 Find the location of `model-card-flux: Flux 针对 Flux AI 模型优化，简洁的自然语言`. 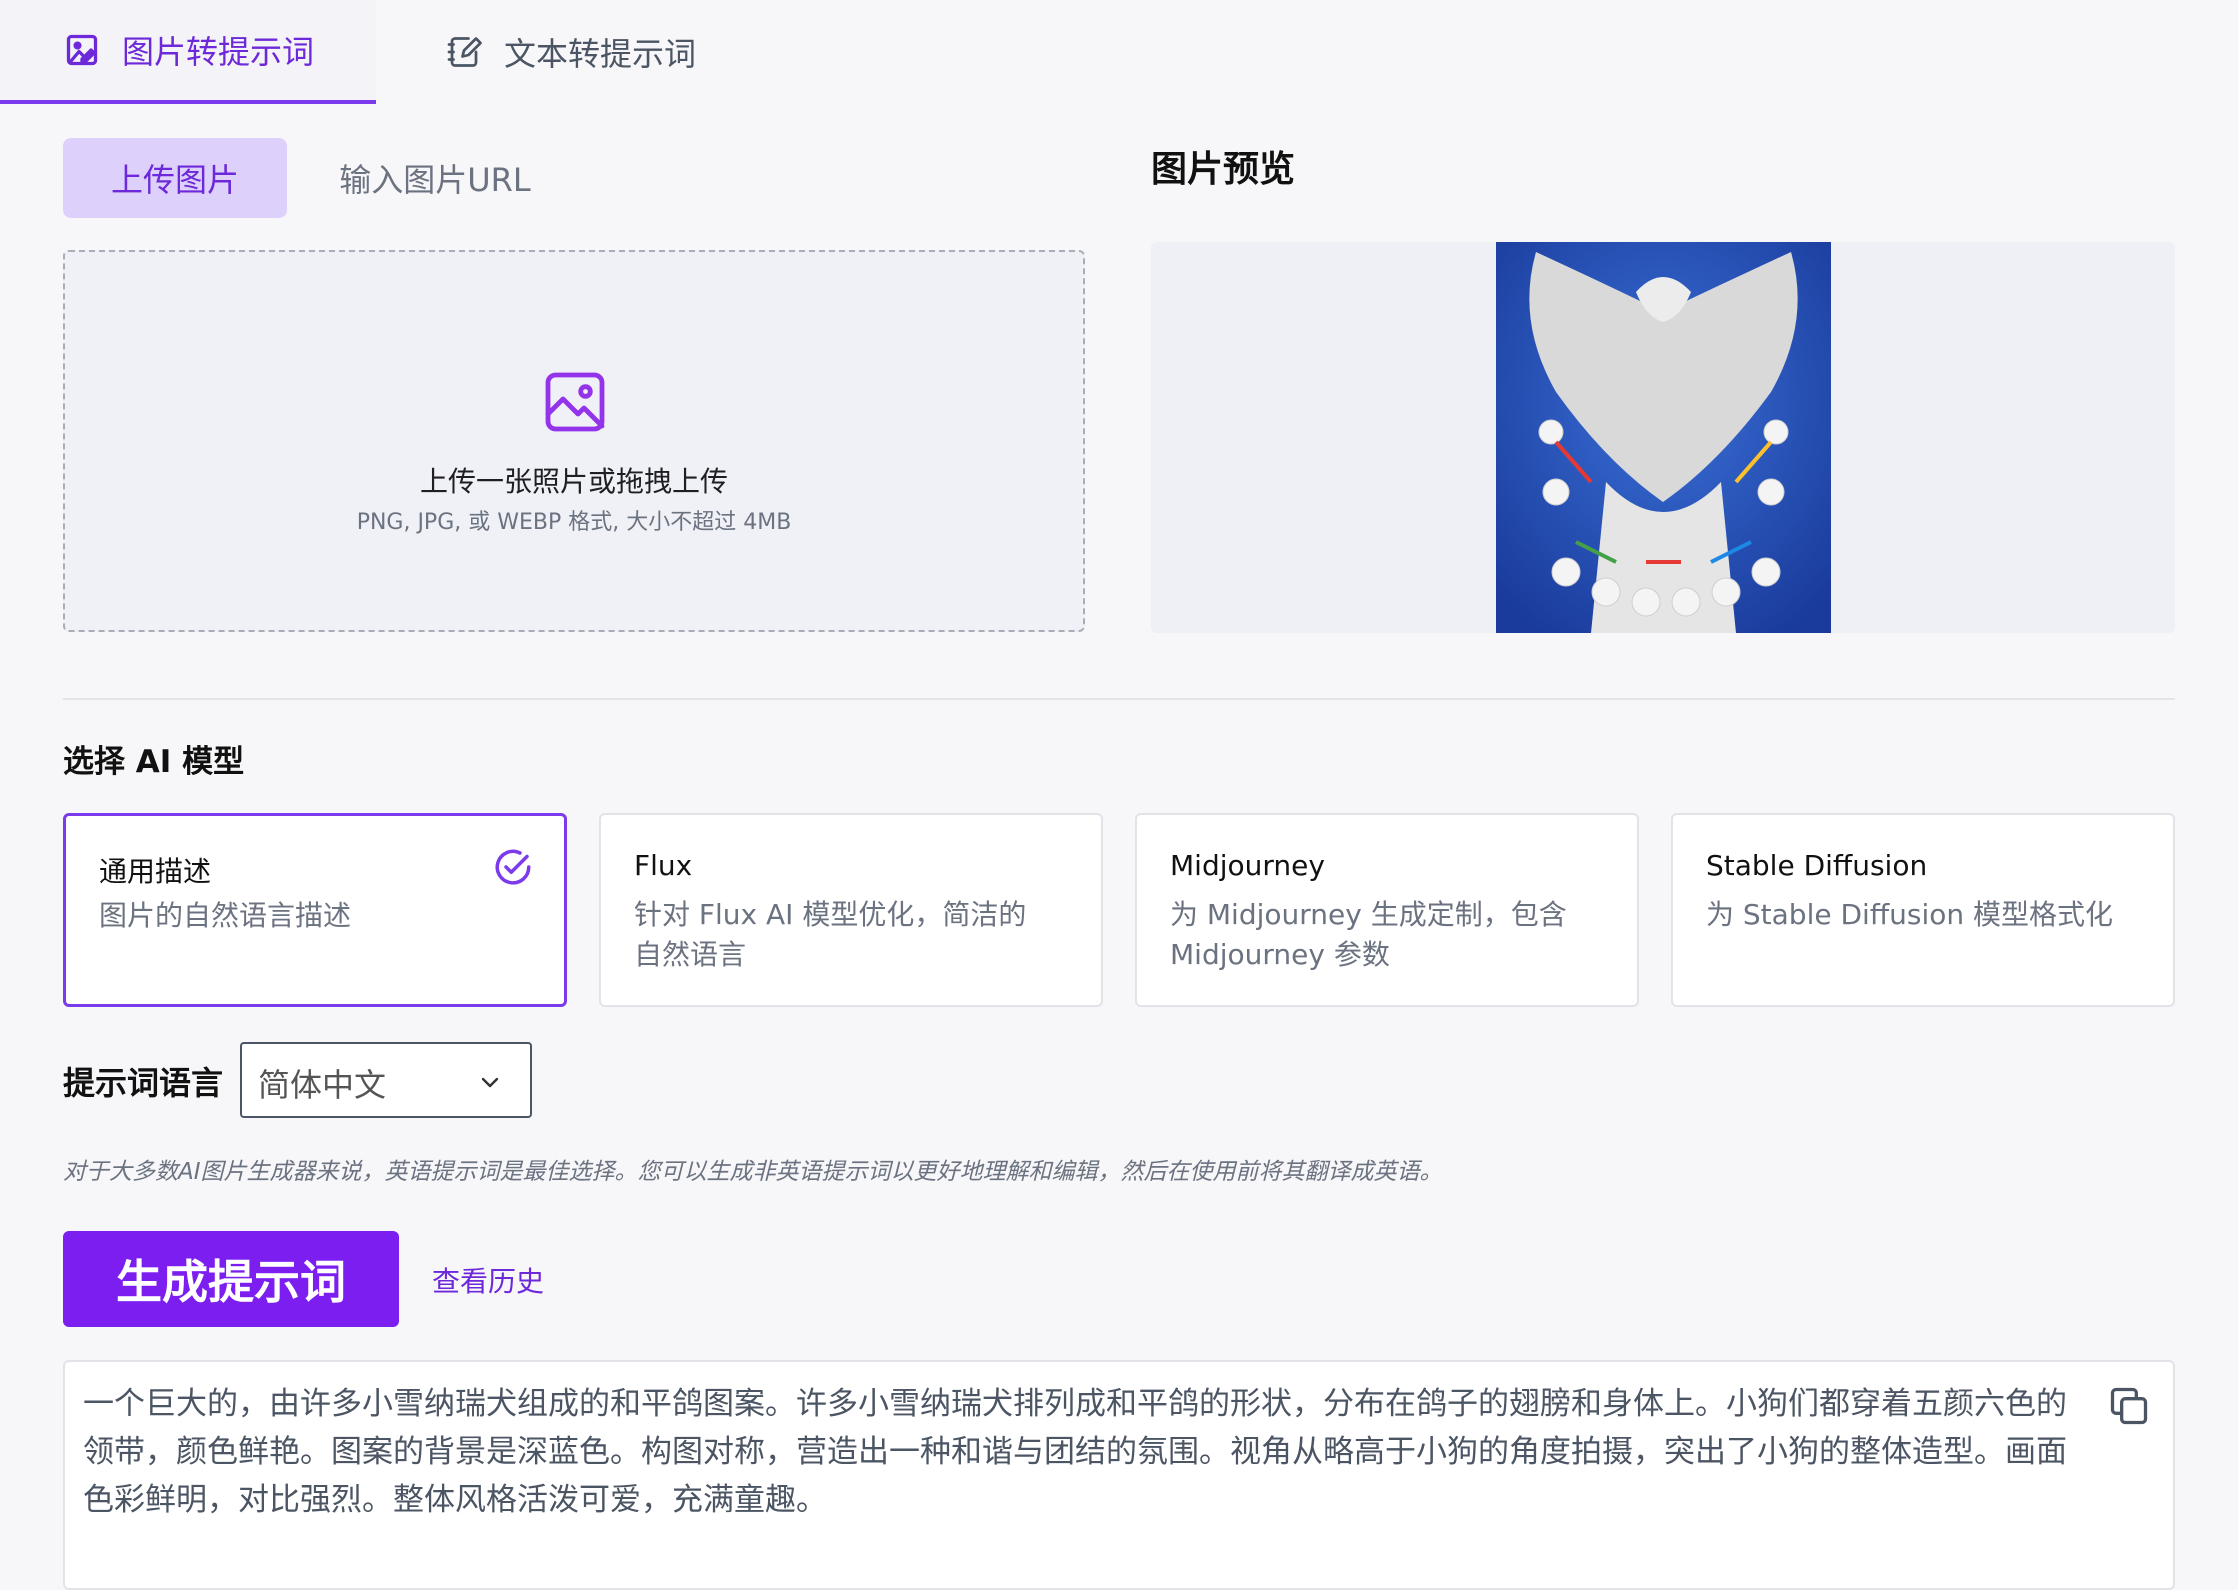

model-card-flux: Flux 针对 Flux AI 模型优化，简洁的自然语言 is located at coordinates (851, 910).